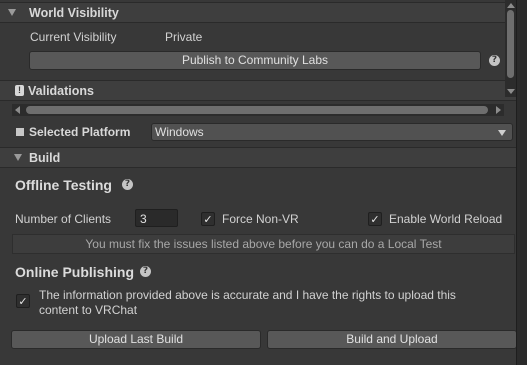 Image resolution: width=527 pixels, height=365 pixels. I want to click on upload-last-build-button: Upload Last Build, so click(136, 339).